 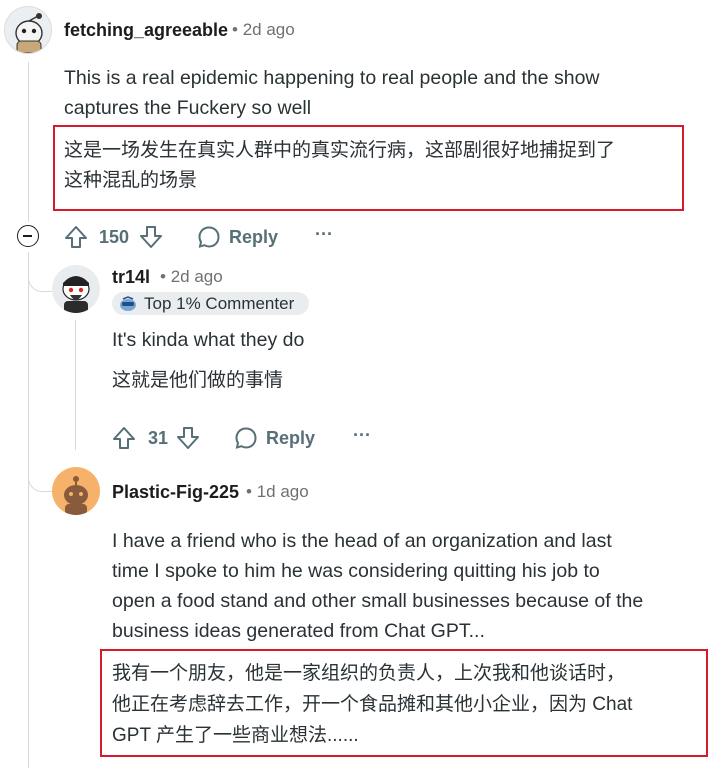 What do you see at coordinates (369, 673) in the screenshot?
I see `translation-line: 我有一个朋友，他是一家组织的负责人，上次我和他谈话时，` at bounding box center [369, 673].